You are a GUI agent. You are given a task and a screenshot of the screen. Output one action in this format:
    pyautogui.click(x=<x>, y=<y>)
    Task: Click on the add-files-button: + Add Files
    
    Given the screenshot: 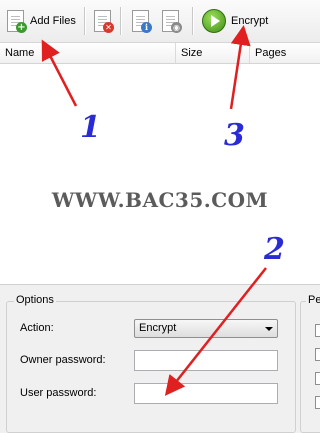 What is the action you would take?
    pyautogui.click(x=40, y=21)
    